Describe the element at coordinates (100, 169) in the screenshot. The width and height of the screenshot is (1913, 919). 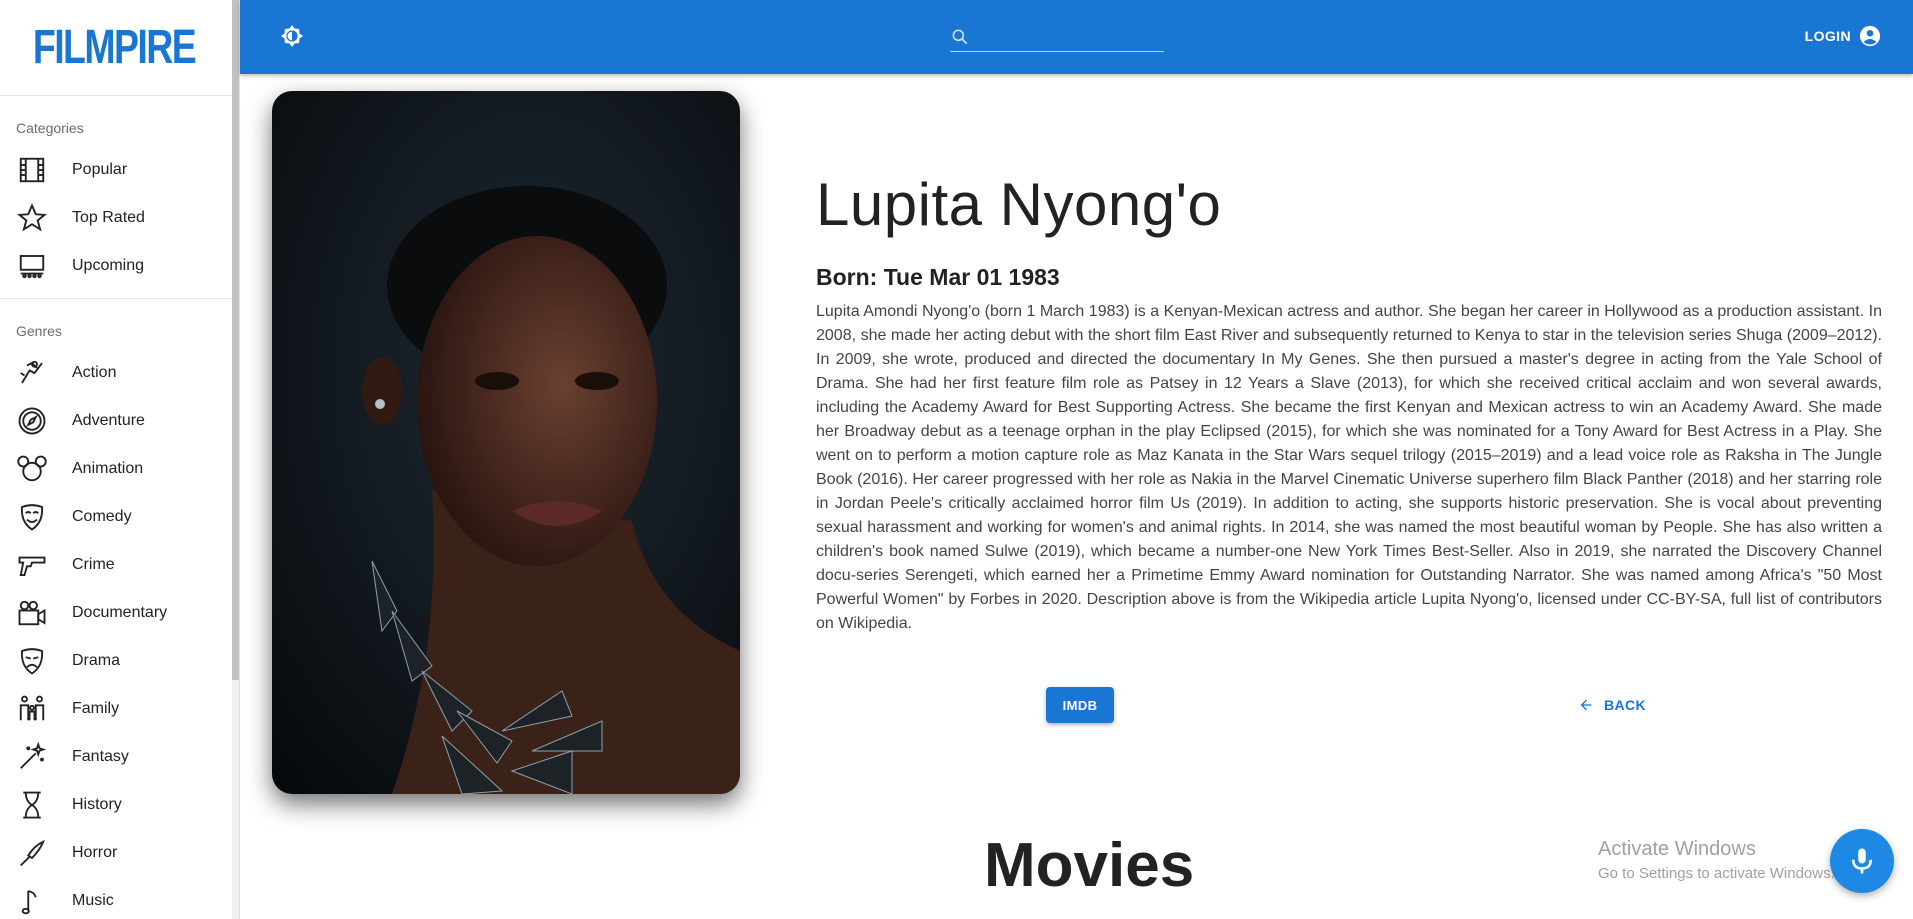
I see `sidebar-item-label: Popular` at that location.